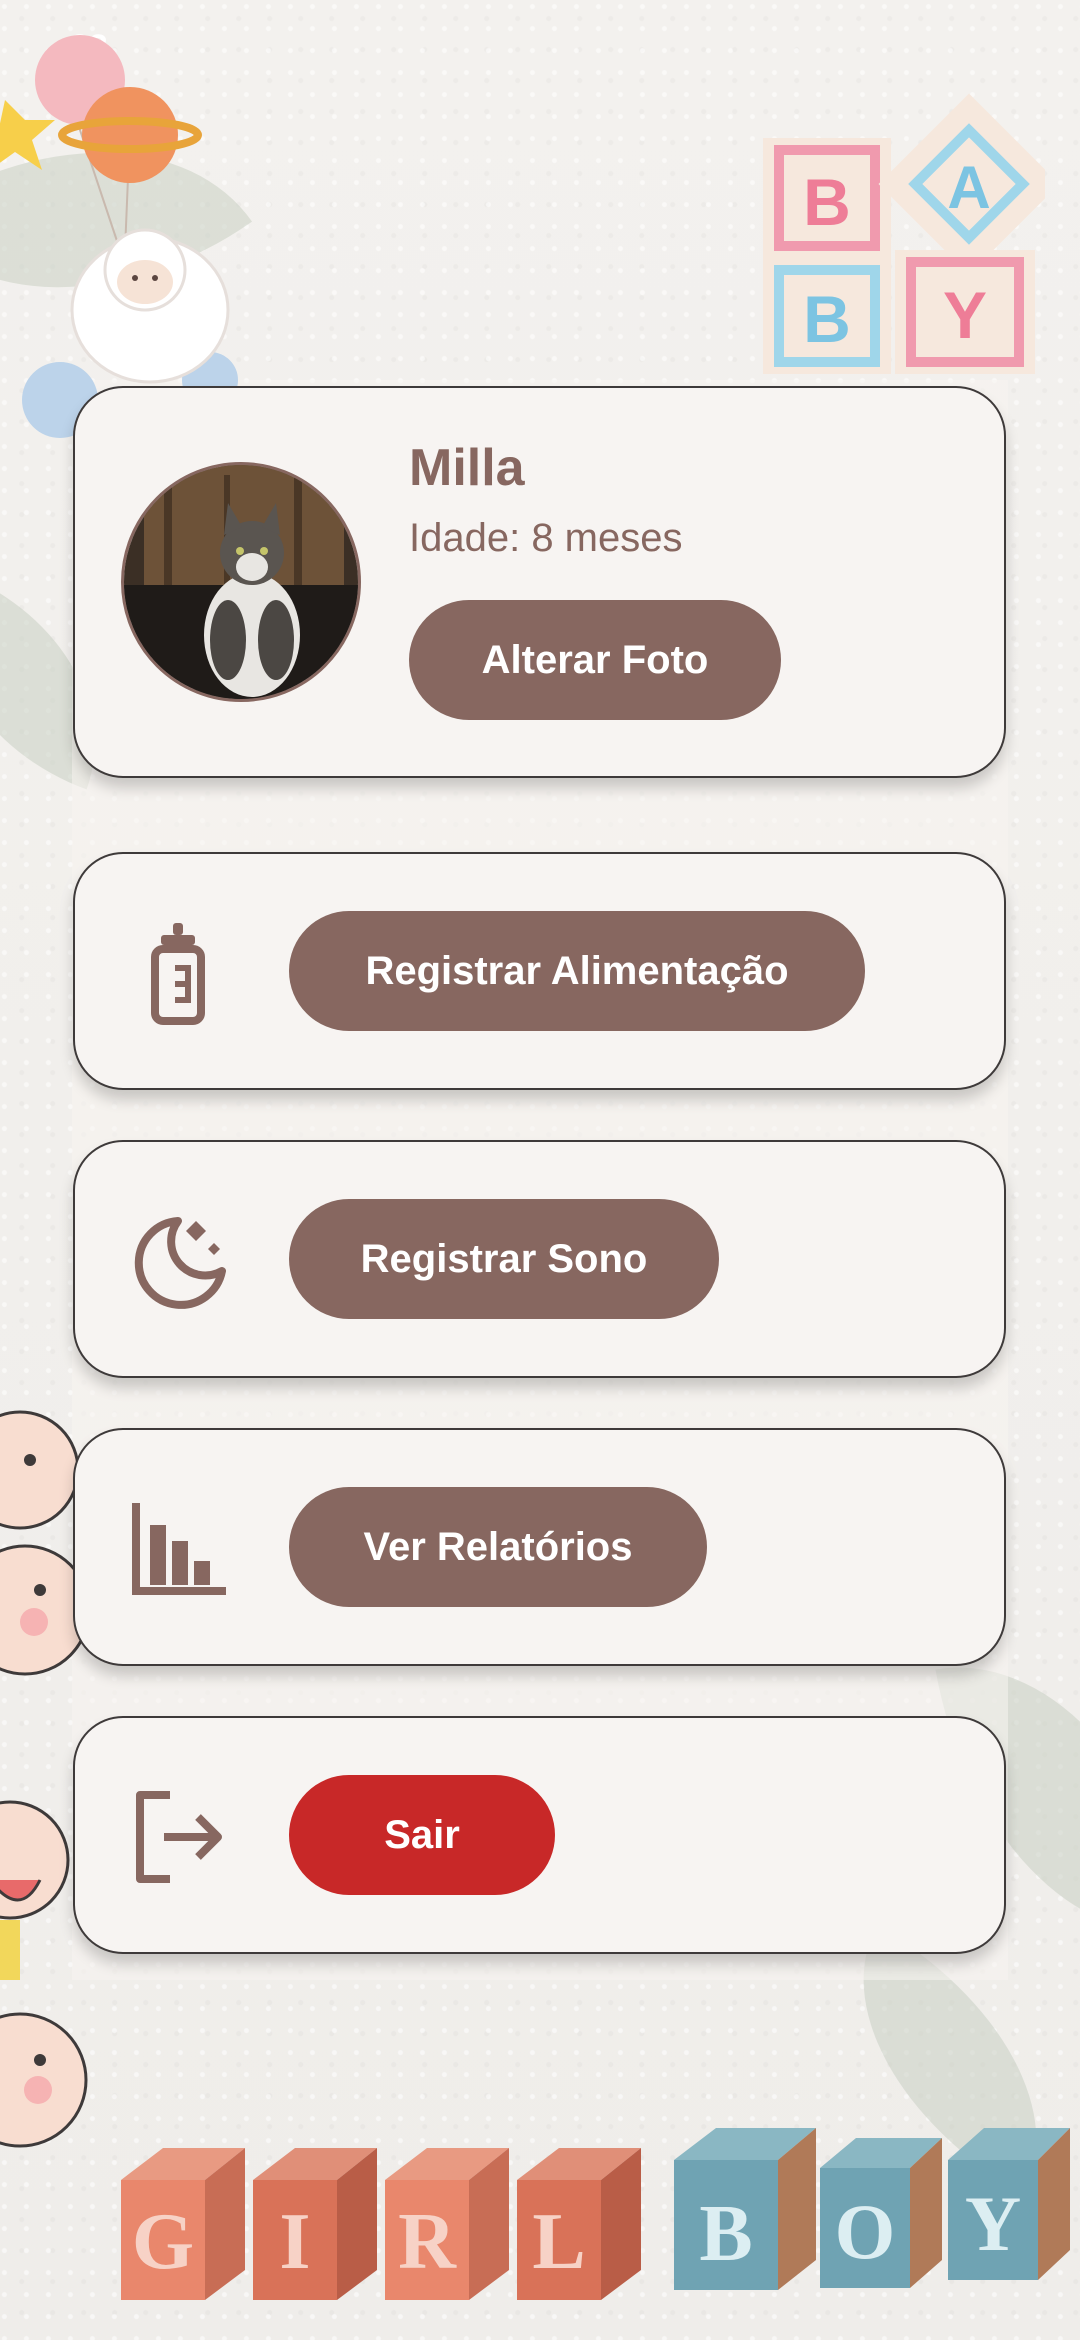 This screenshot has height=2340, width=1080. I want to click on boy-blocks-illustration: B O Y, so click(872, 2209).